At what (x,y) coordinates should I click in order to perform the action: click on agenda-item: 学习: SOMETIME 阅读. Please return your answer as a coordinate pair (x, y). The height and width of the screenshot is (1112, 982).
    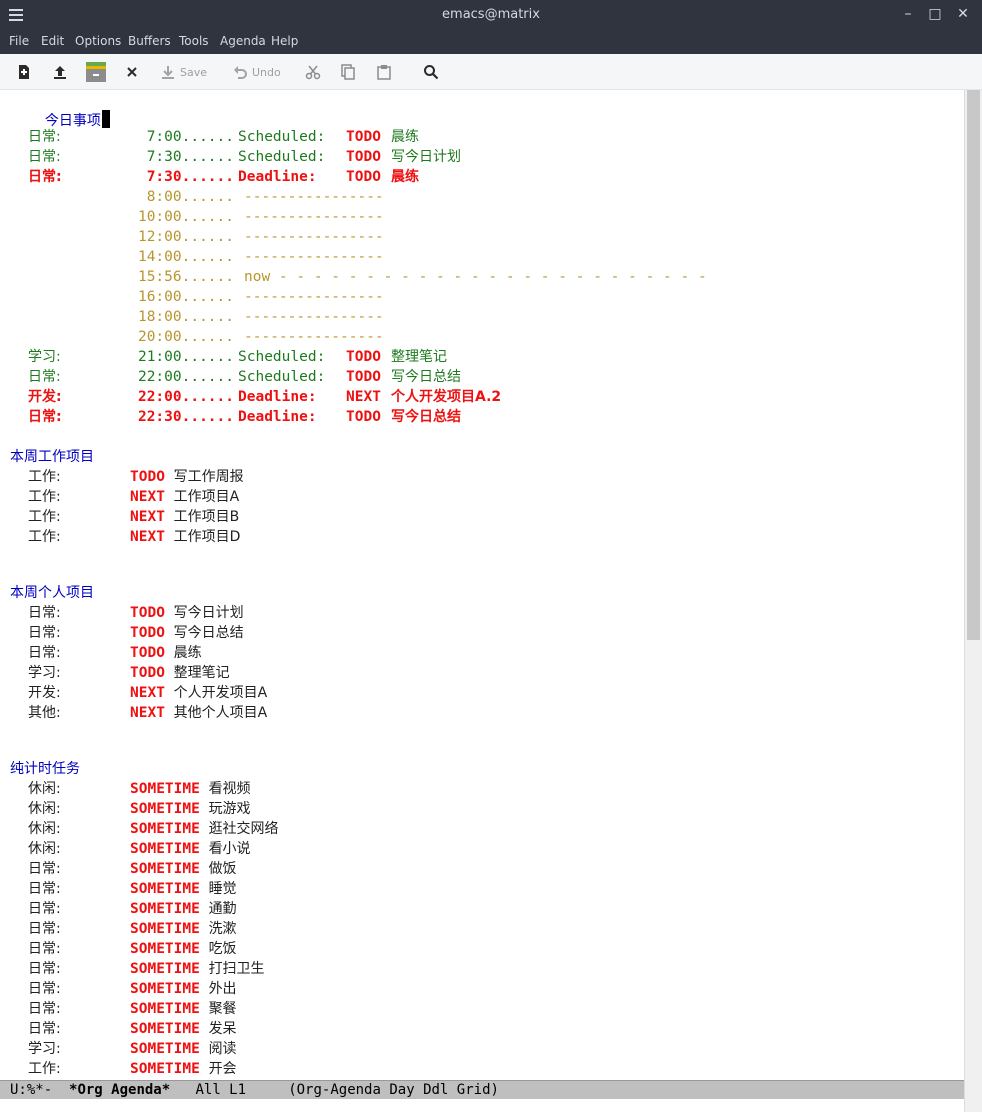
    Looking at the image, I should click on (480, 1049).